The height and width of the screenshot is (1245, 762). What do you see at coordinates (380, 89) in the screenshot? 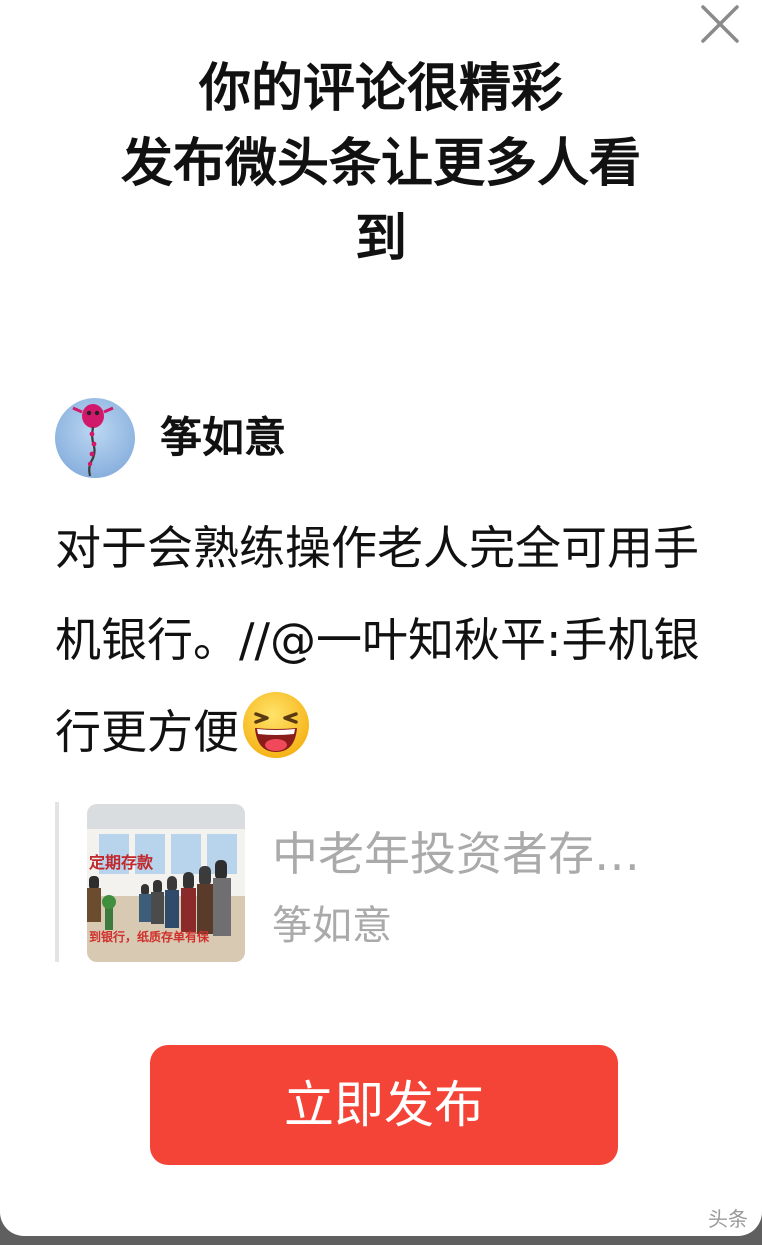
I see `title-line-1: 你的评论很精彩` at bounding box center [380, 89].